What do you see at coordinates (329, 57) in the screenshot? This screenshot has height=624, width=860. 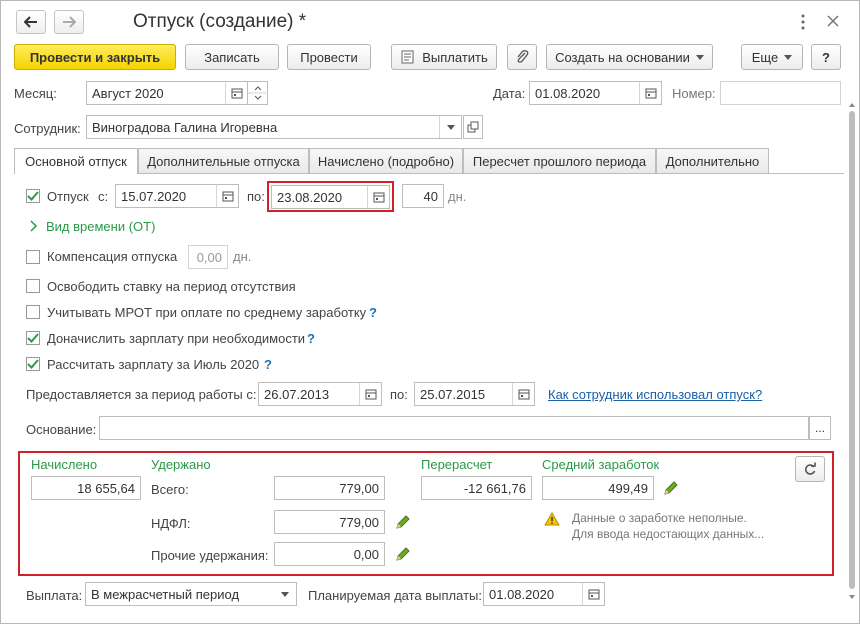 I see `post-button: Провести` at bounding box center [329, 57].